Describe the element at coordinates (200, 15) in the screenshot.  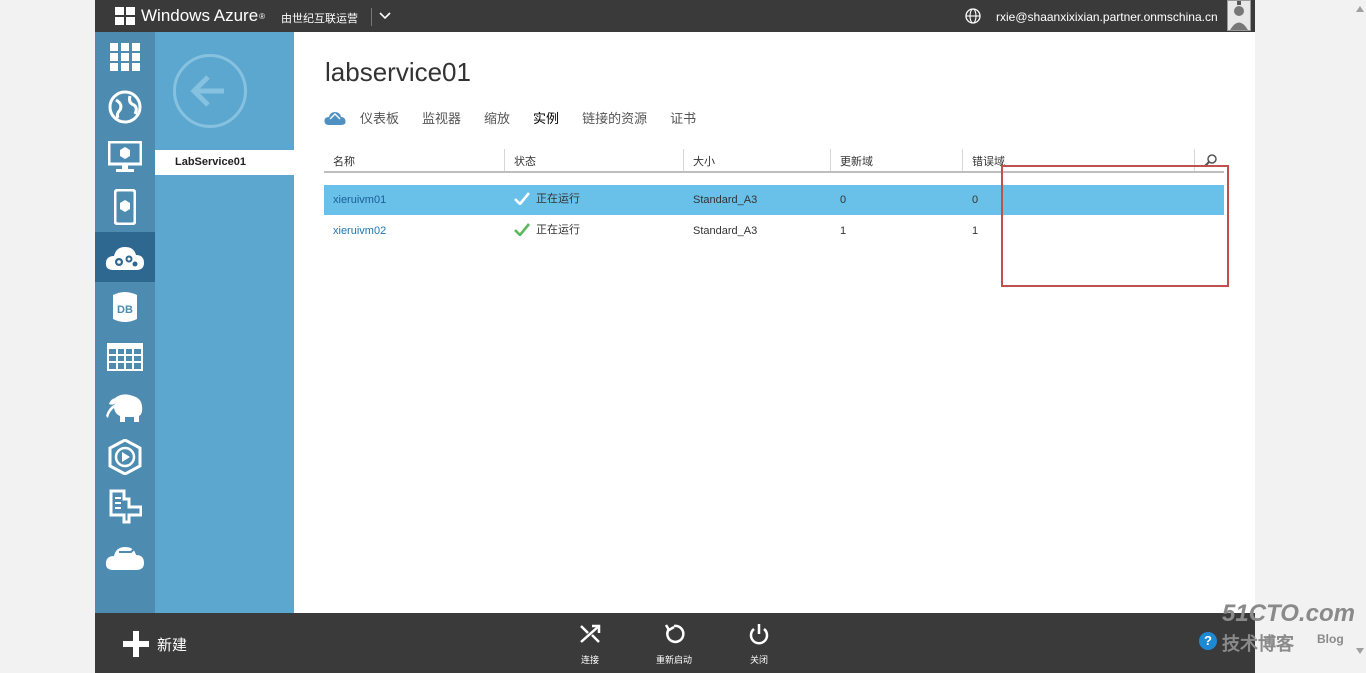
I see `brand-name: Windows Azure` at that location.